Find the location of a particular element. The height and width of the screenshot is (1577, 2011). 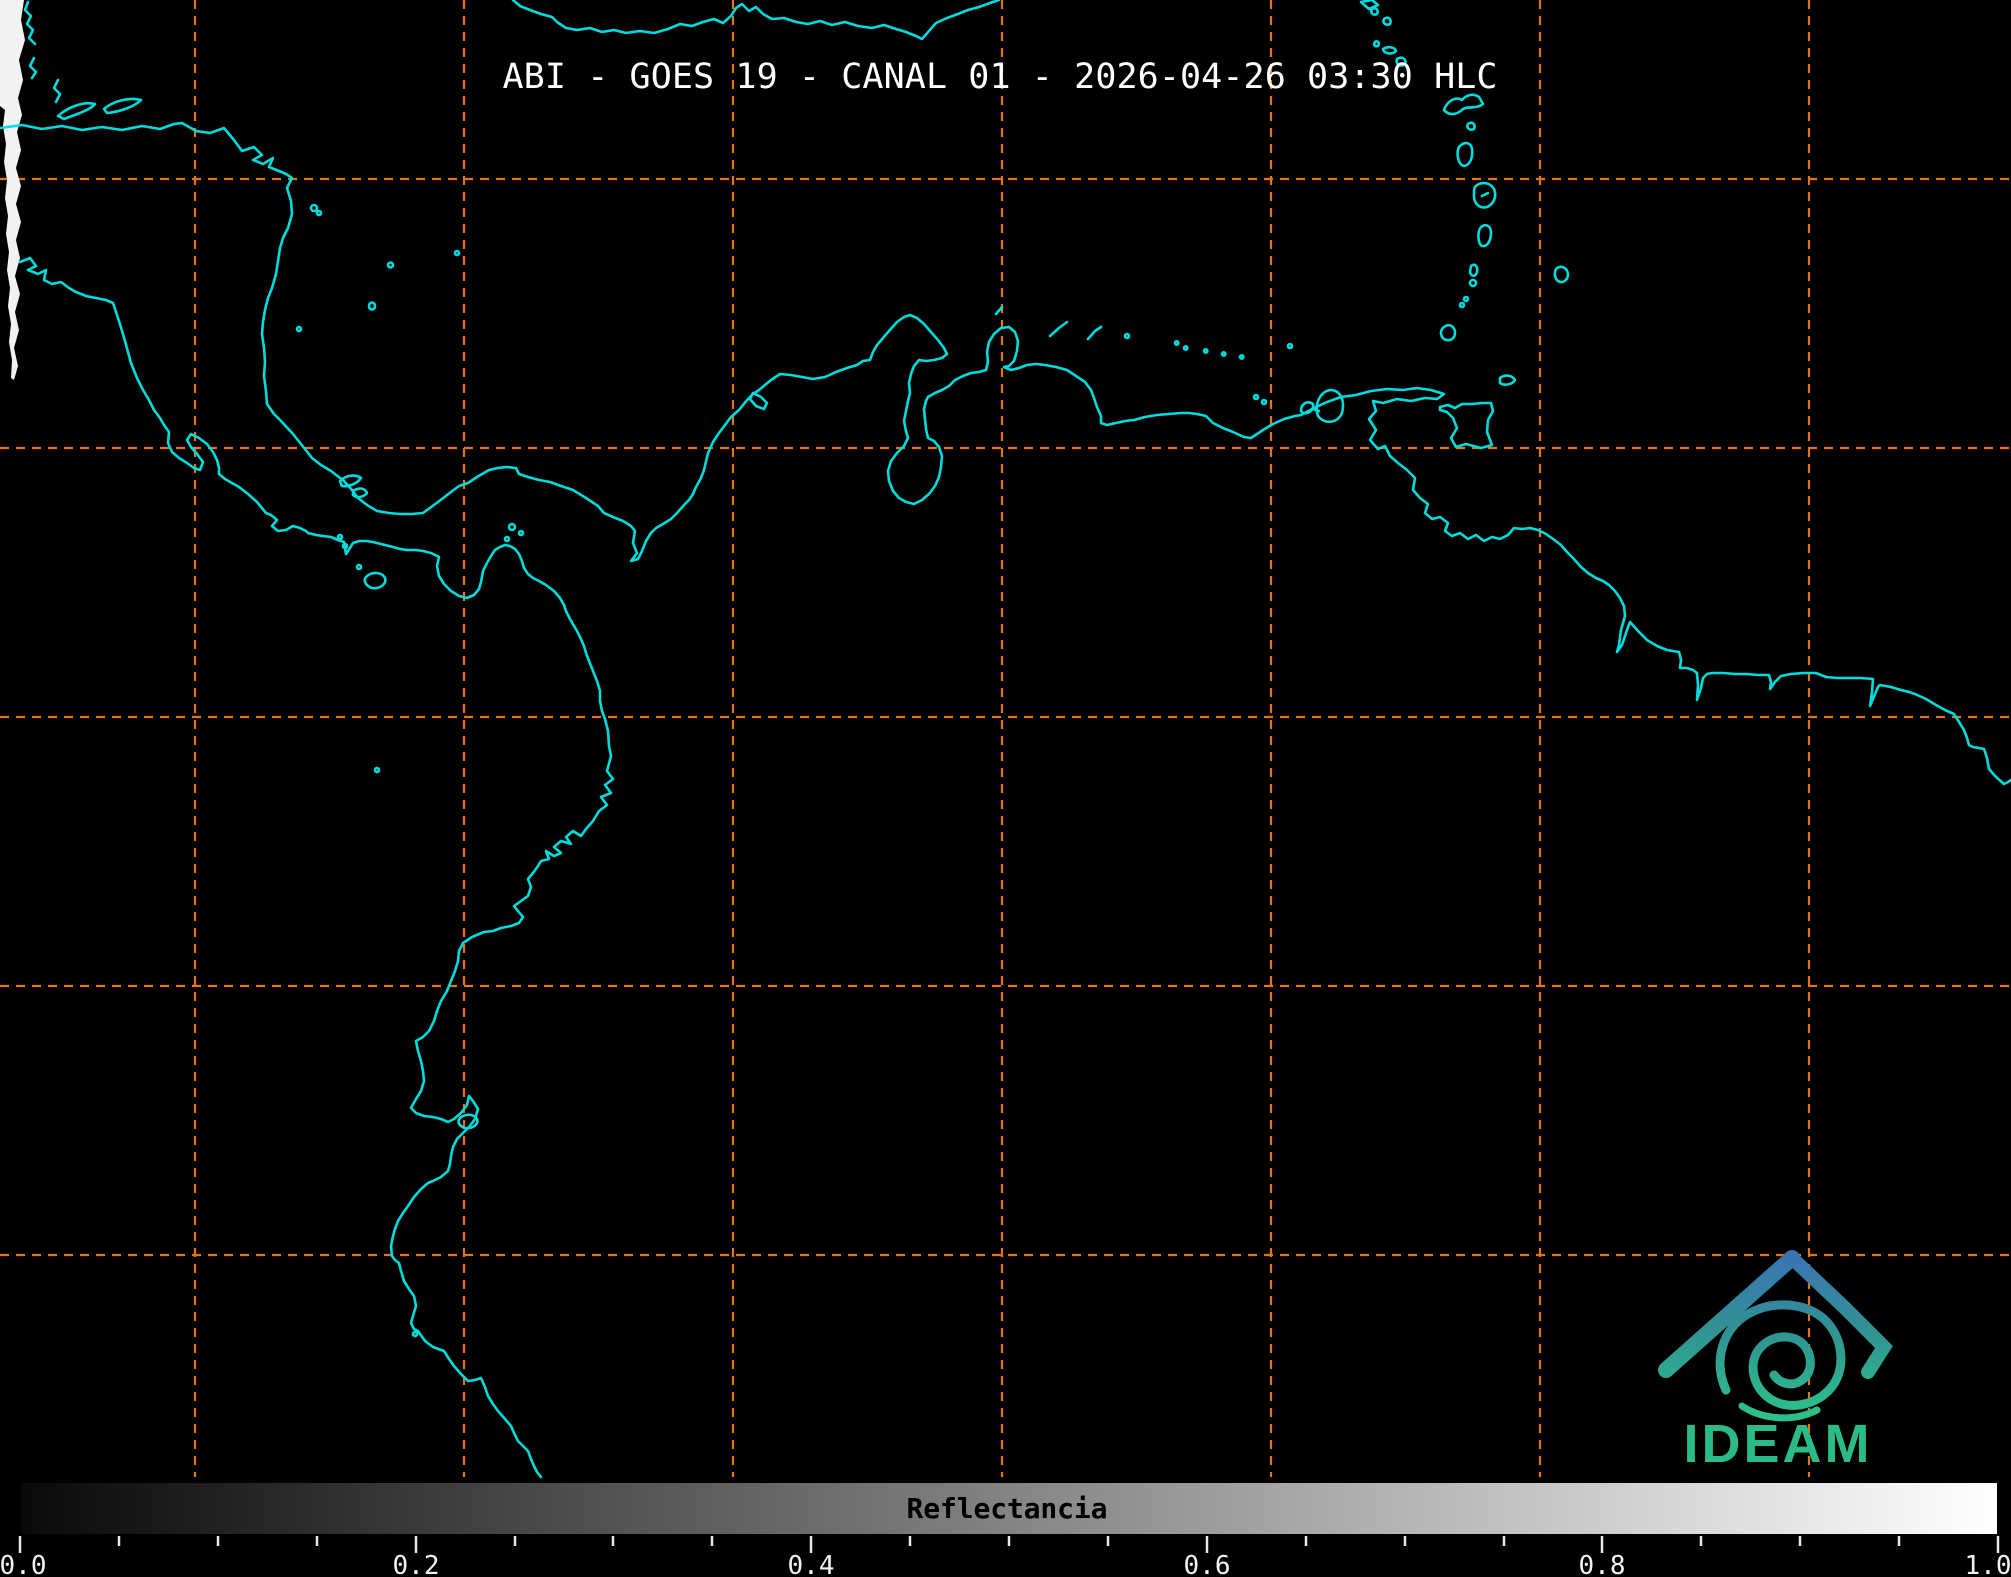

colorbar-tick-labels: 0.0 0.2 0.4 0.6 0.8 1.0 is located at coordinates (1005, 1564).